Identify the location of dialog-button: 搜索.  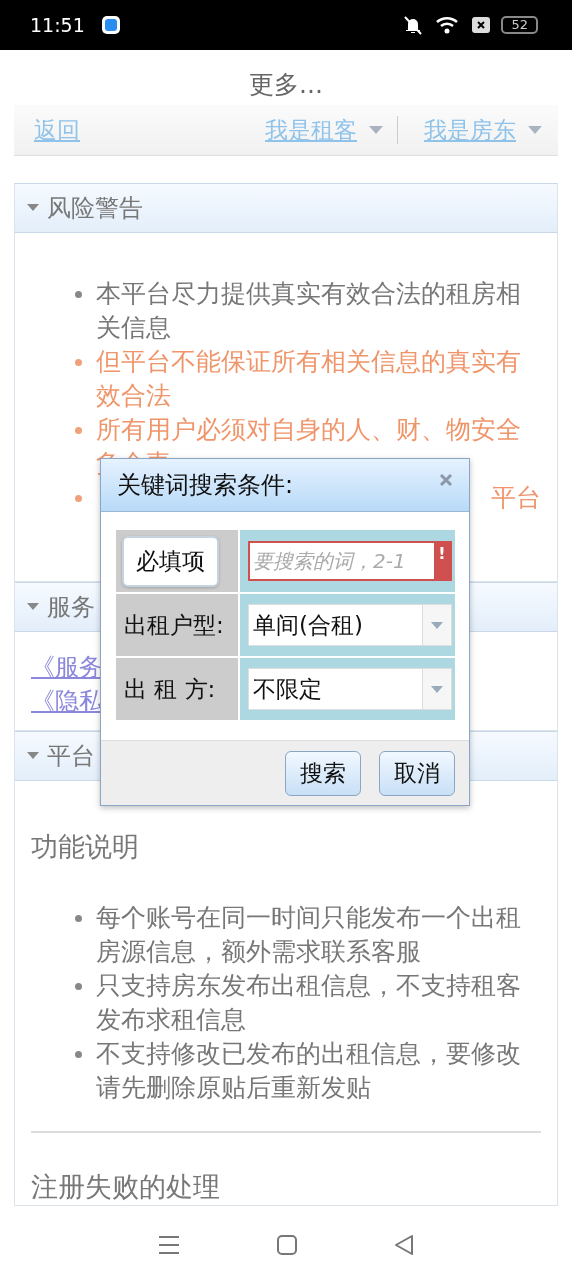
(323, 773).